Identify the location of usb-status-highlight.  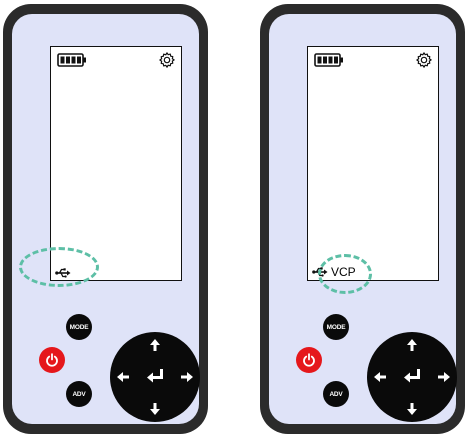
(59, 267).